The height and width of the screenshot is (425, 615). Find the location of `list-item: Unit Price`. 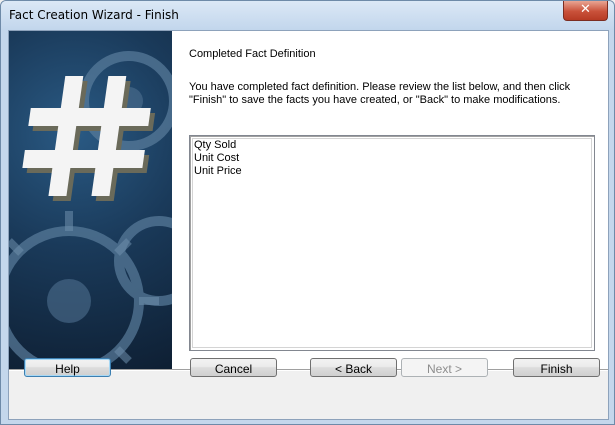

list-item: Unit Price is located at coordinates (392, 171).